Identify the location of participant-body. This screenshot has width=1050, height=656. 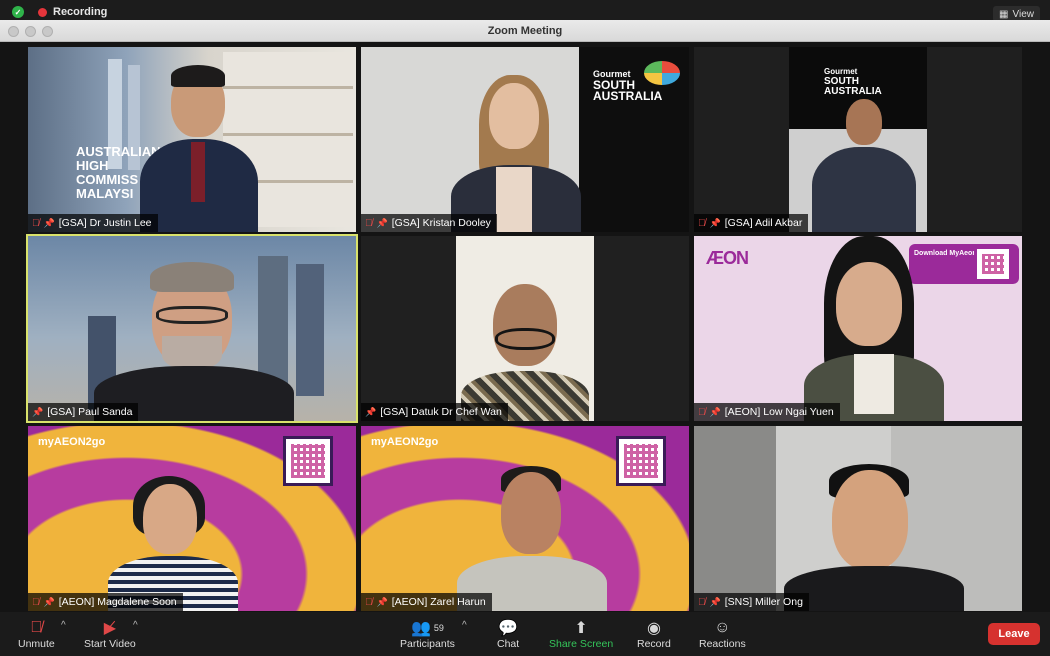
(874, 588).